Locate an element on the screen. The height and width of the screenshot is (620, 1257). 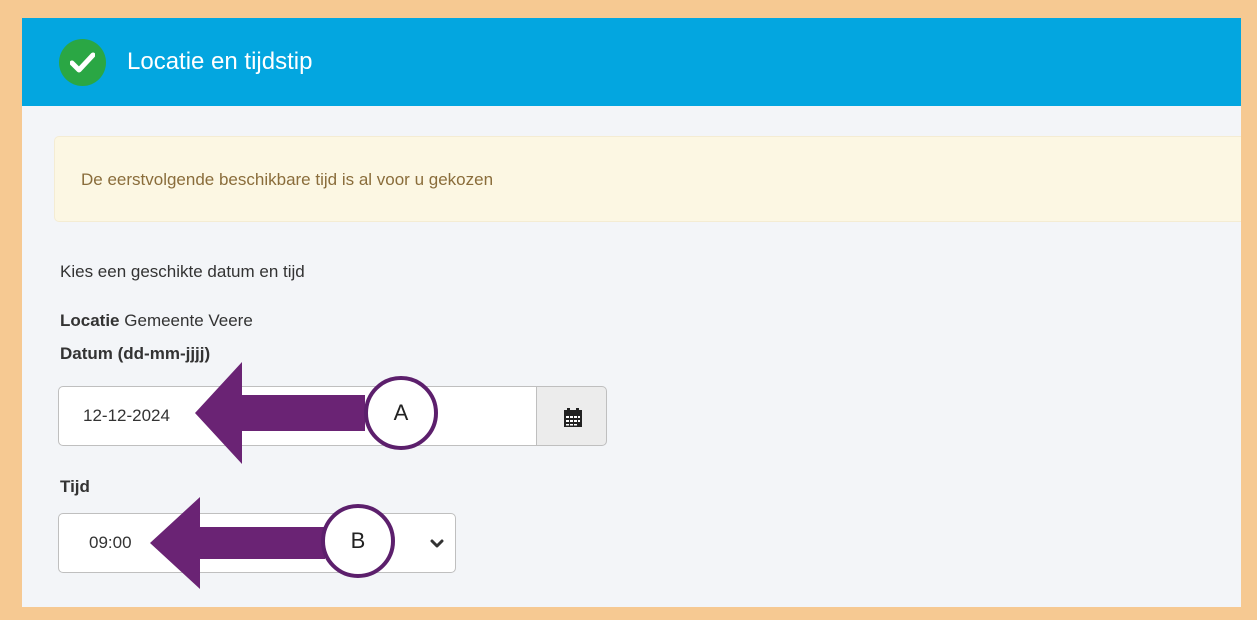
panel-header: Locatie en tijdstip is located at coordinates (631, 62).